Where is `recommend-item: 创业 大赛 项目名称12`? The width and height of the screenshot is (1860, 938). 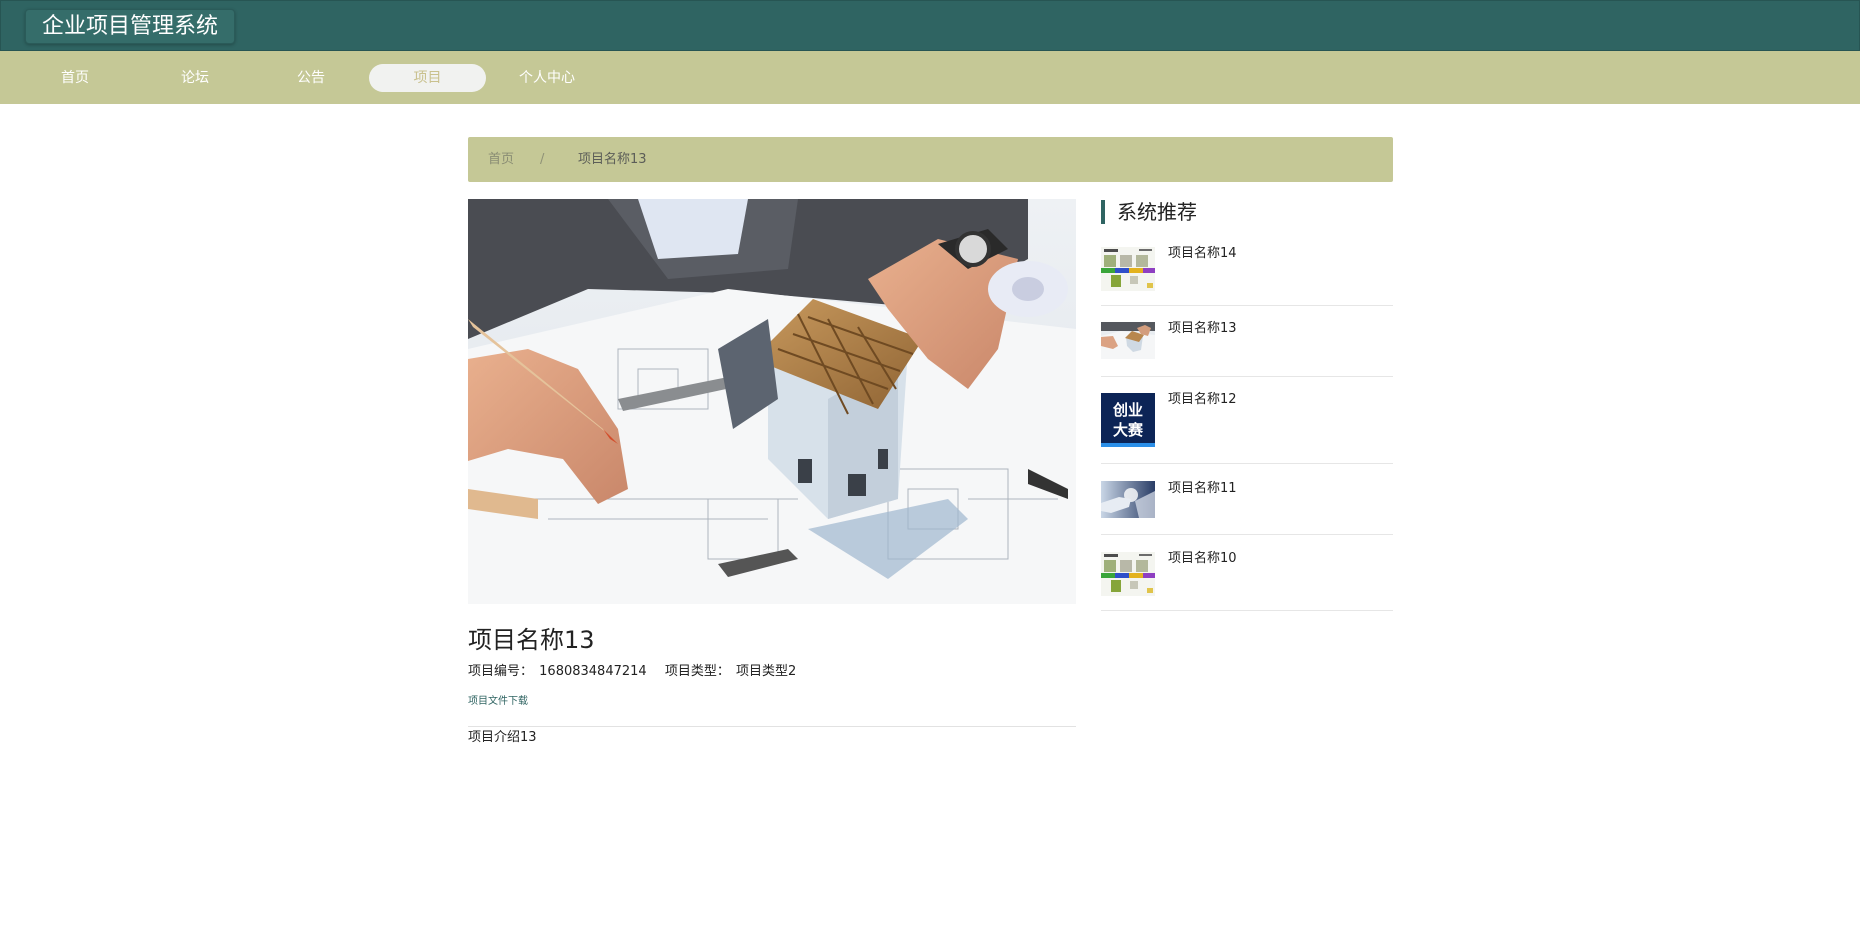
recommend-item: 创业 大赛 项目名称12 is located at coordinates (1247, 427).